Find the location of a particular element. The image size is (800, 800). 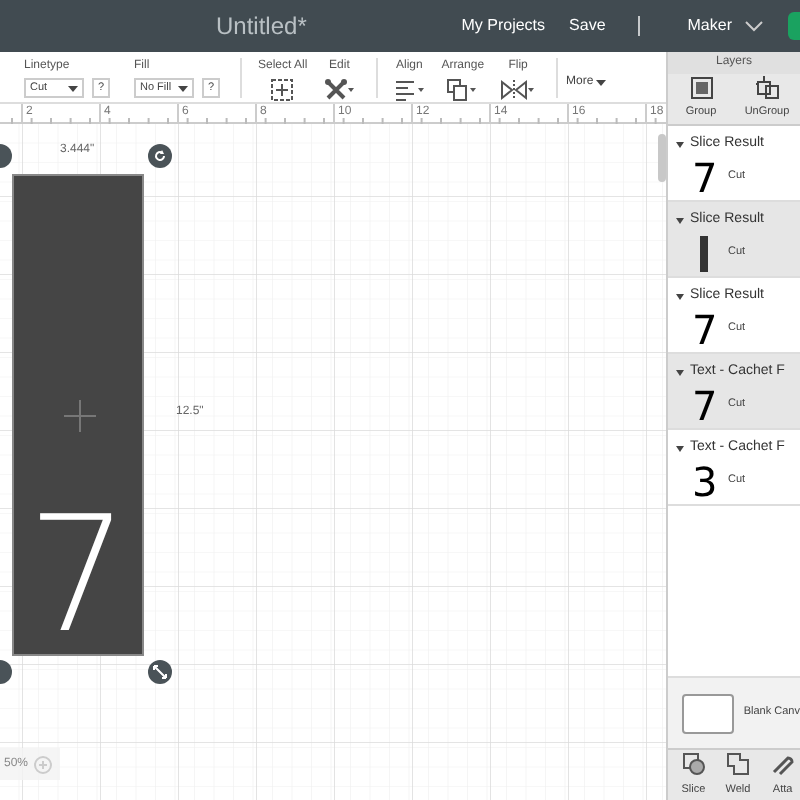

attach-icon is located at coordinates (782, 763).